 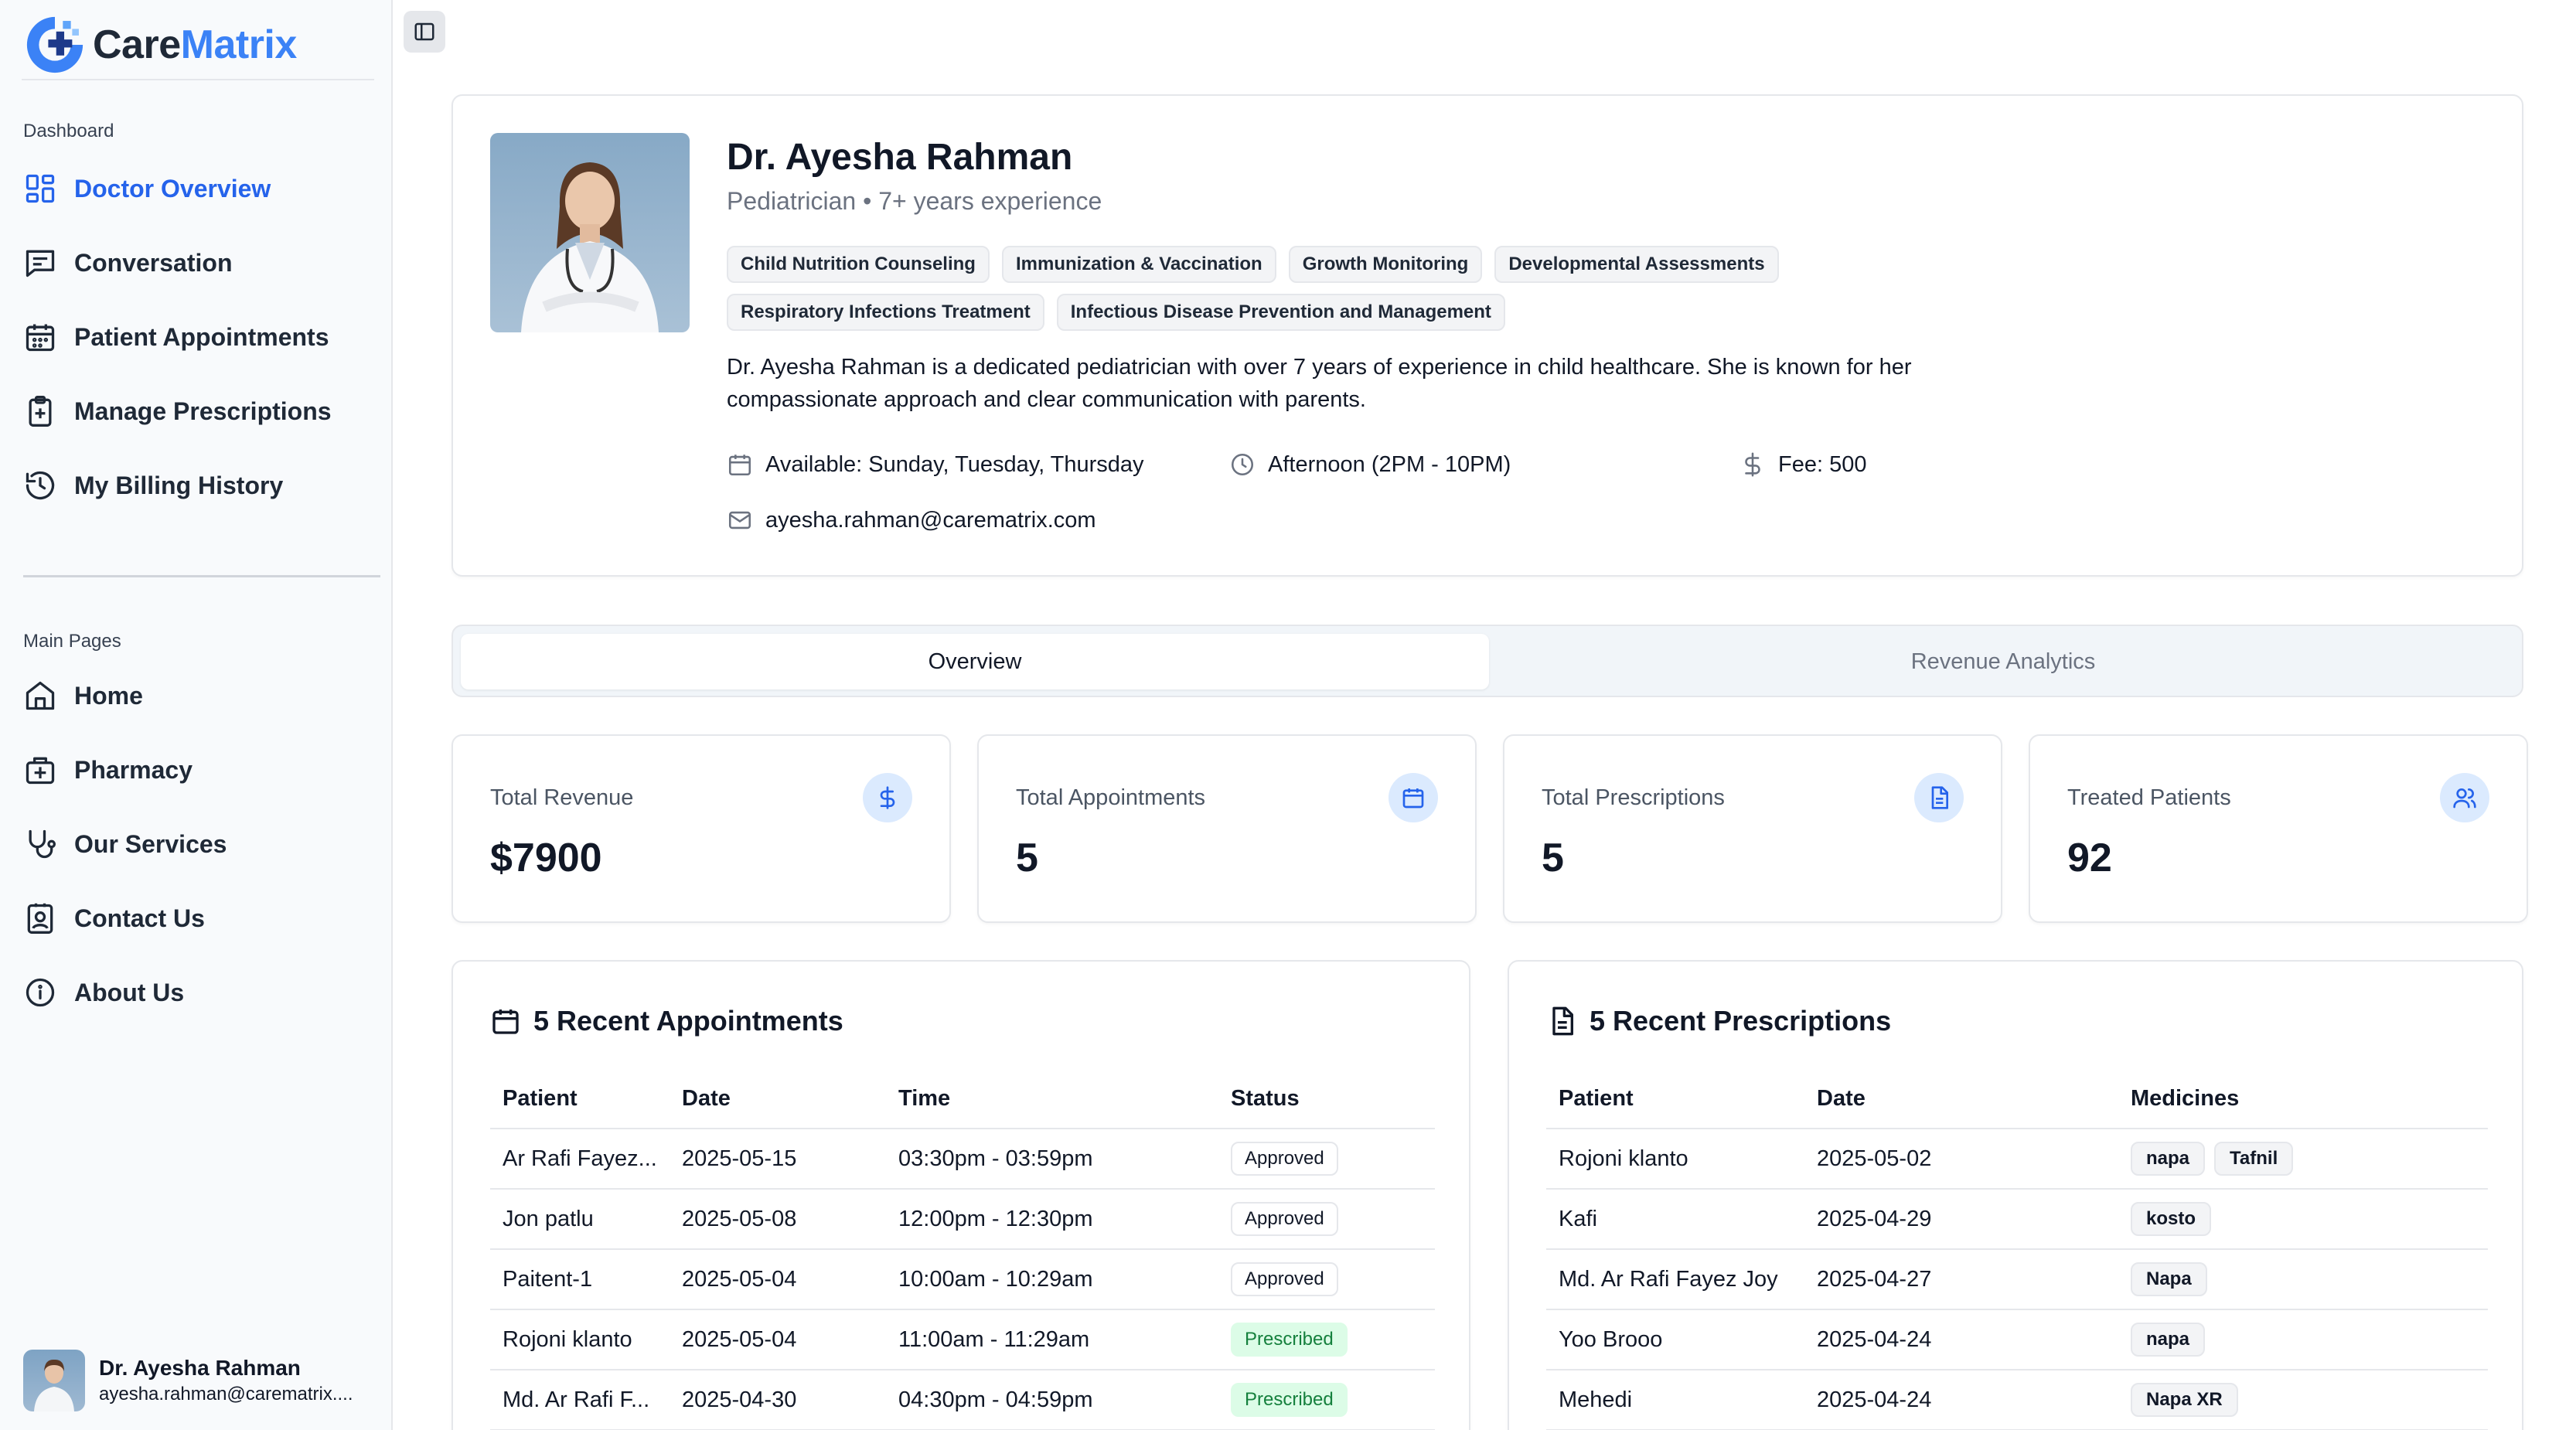 What do you see at coordinates (778, 1400) in the screenshot?
I see `date-cell: 2025-04-30` at bounding box center [778, 1400].